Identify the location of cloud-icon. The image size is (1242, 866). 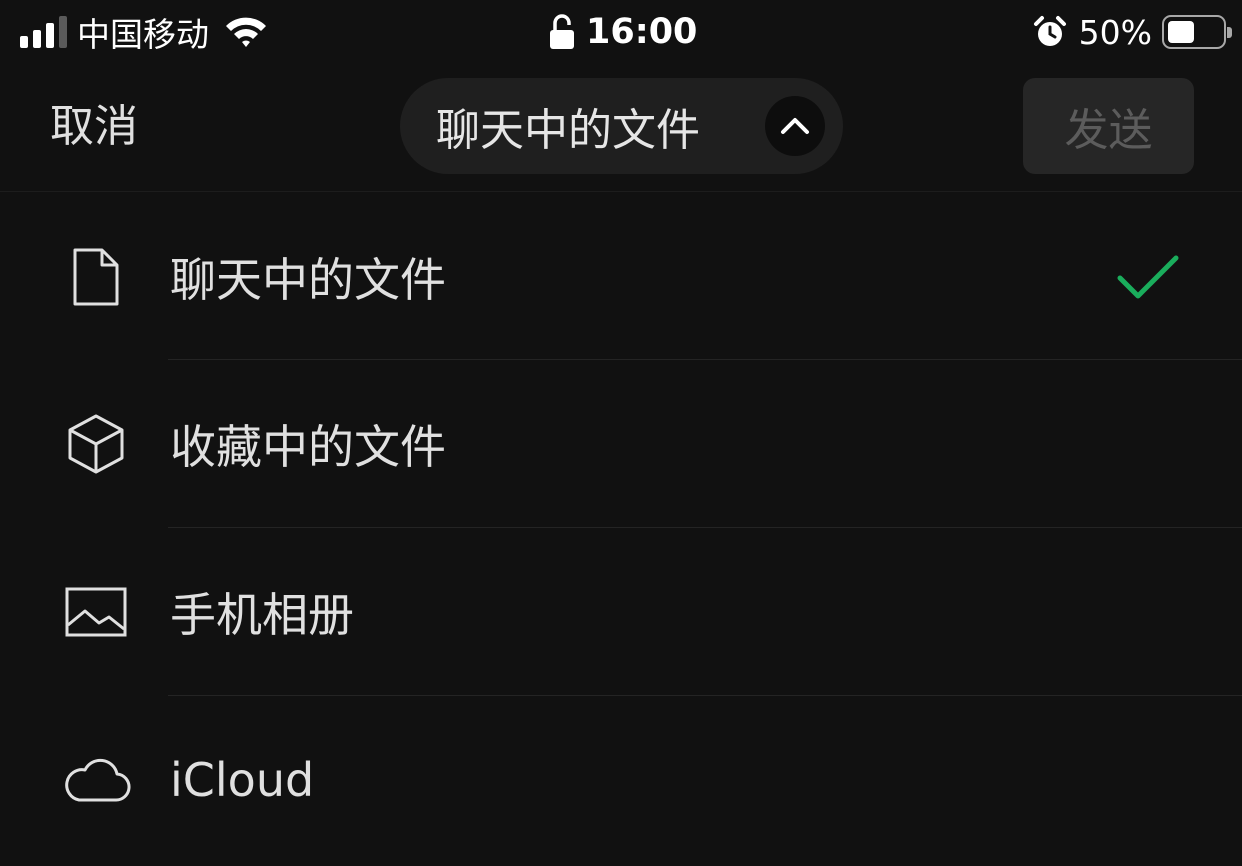
(96, 780).